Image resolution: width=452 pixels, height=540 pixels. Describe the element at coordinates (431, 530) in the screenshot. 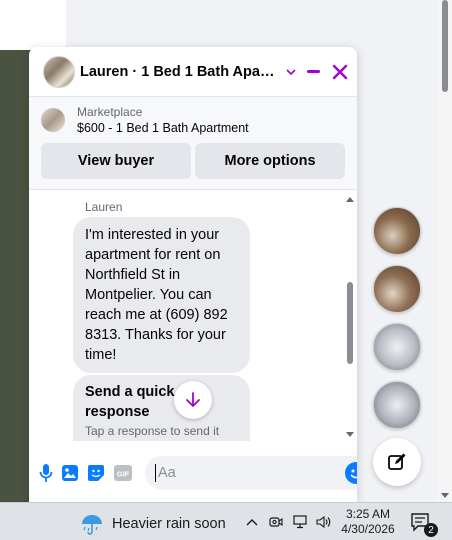

I see `notification-count-badge: 2` at that location.